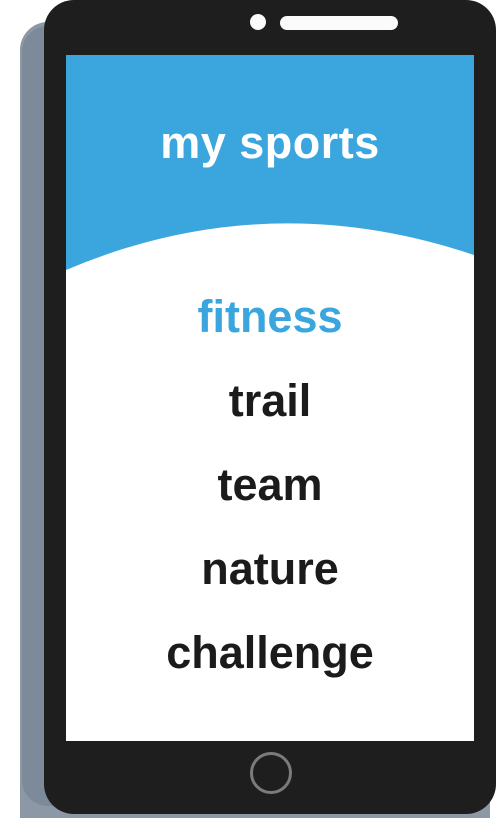 This screenshot has height=818, width=501. I want to click on menu-item-team: team, so click(270, 485).